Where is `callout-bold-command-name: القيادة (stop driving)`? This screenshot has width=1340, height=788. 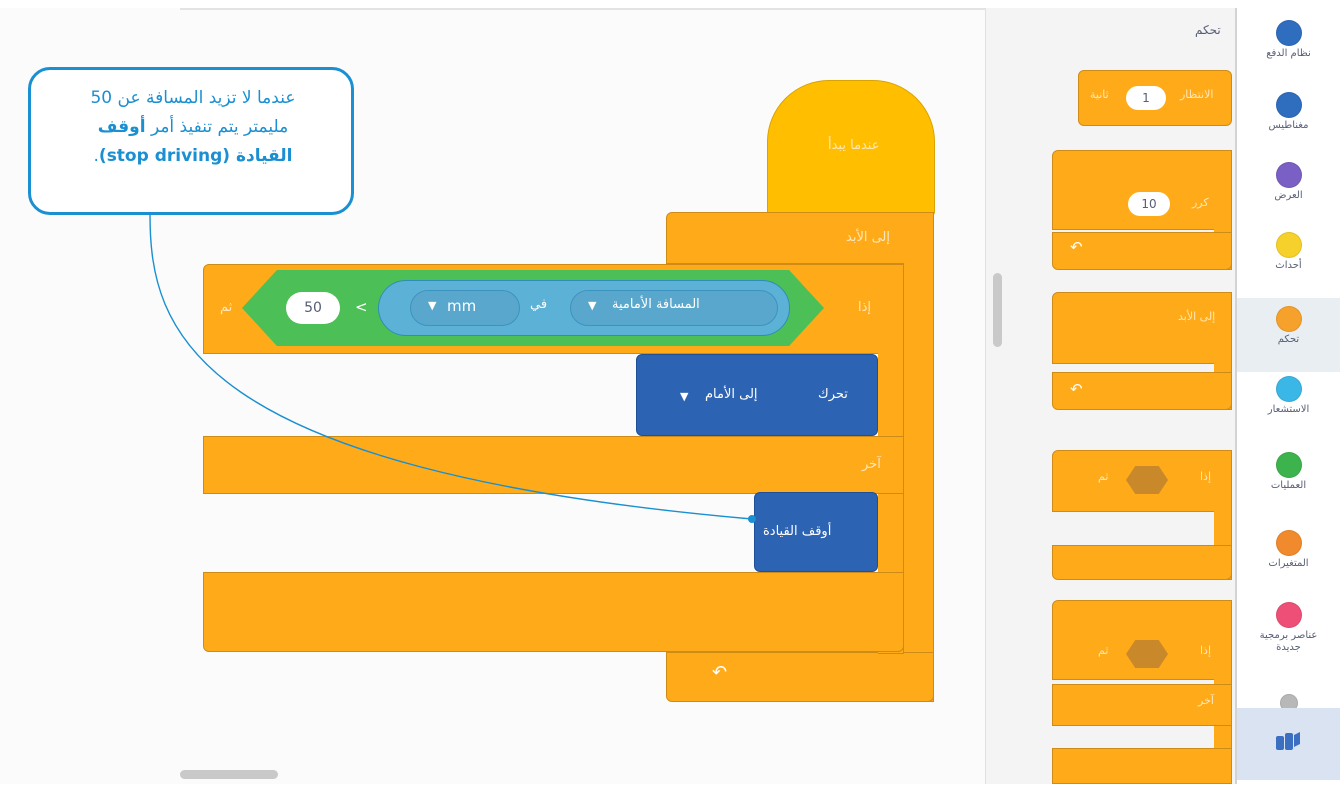 callout-bold-command-name: القيادة (stop driving) is located at coordinates (195, 156).